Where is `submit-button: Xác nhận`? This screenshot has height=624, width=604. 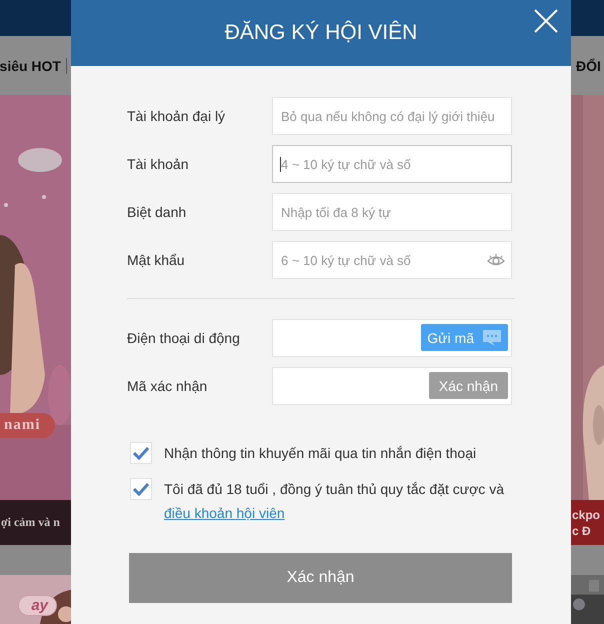
submit-button: Xác nhận is located at coordinates (320, 578).